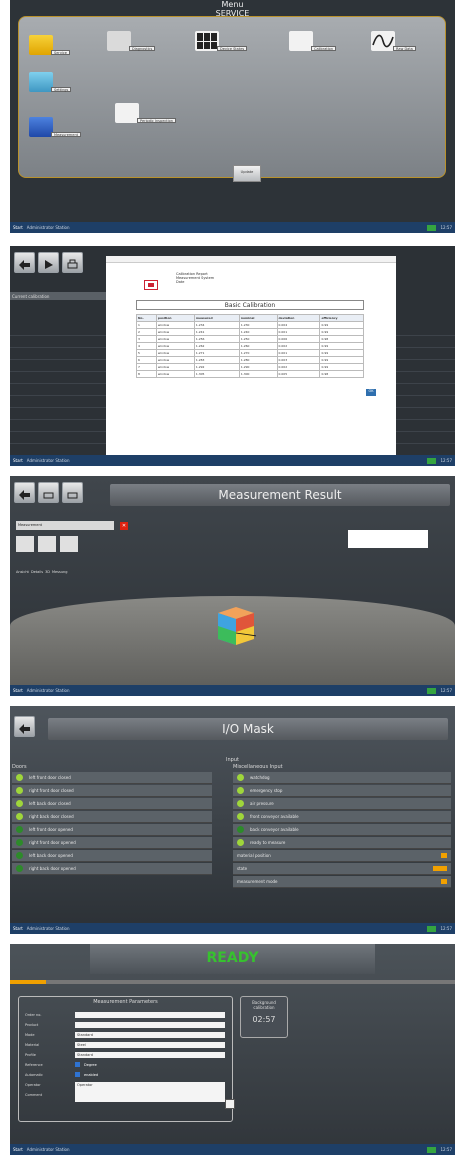  What do you see at coordinates (298, 353) in the screenshot?
I see `table-cell: 0.001` at bounding box center [298, 353].